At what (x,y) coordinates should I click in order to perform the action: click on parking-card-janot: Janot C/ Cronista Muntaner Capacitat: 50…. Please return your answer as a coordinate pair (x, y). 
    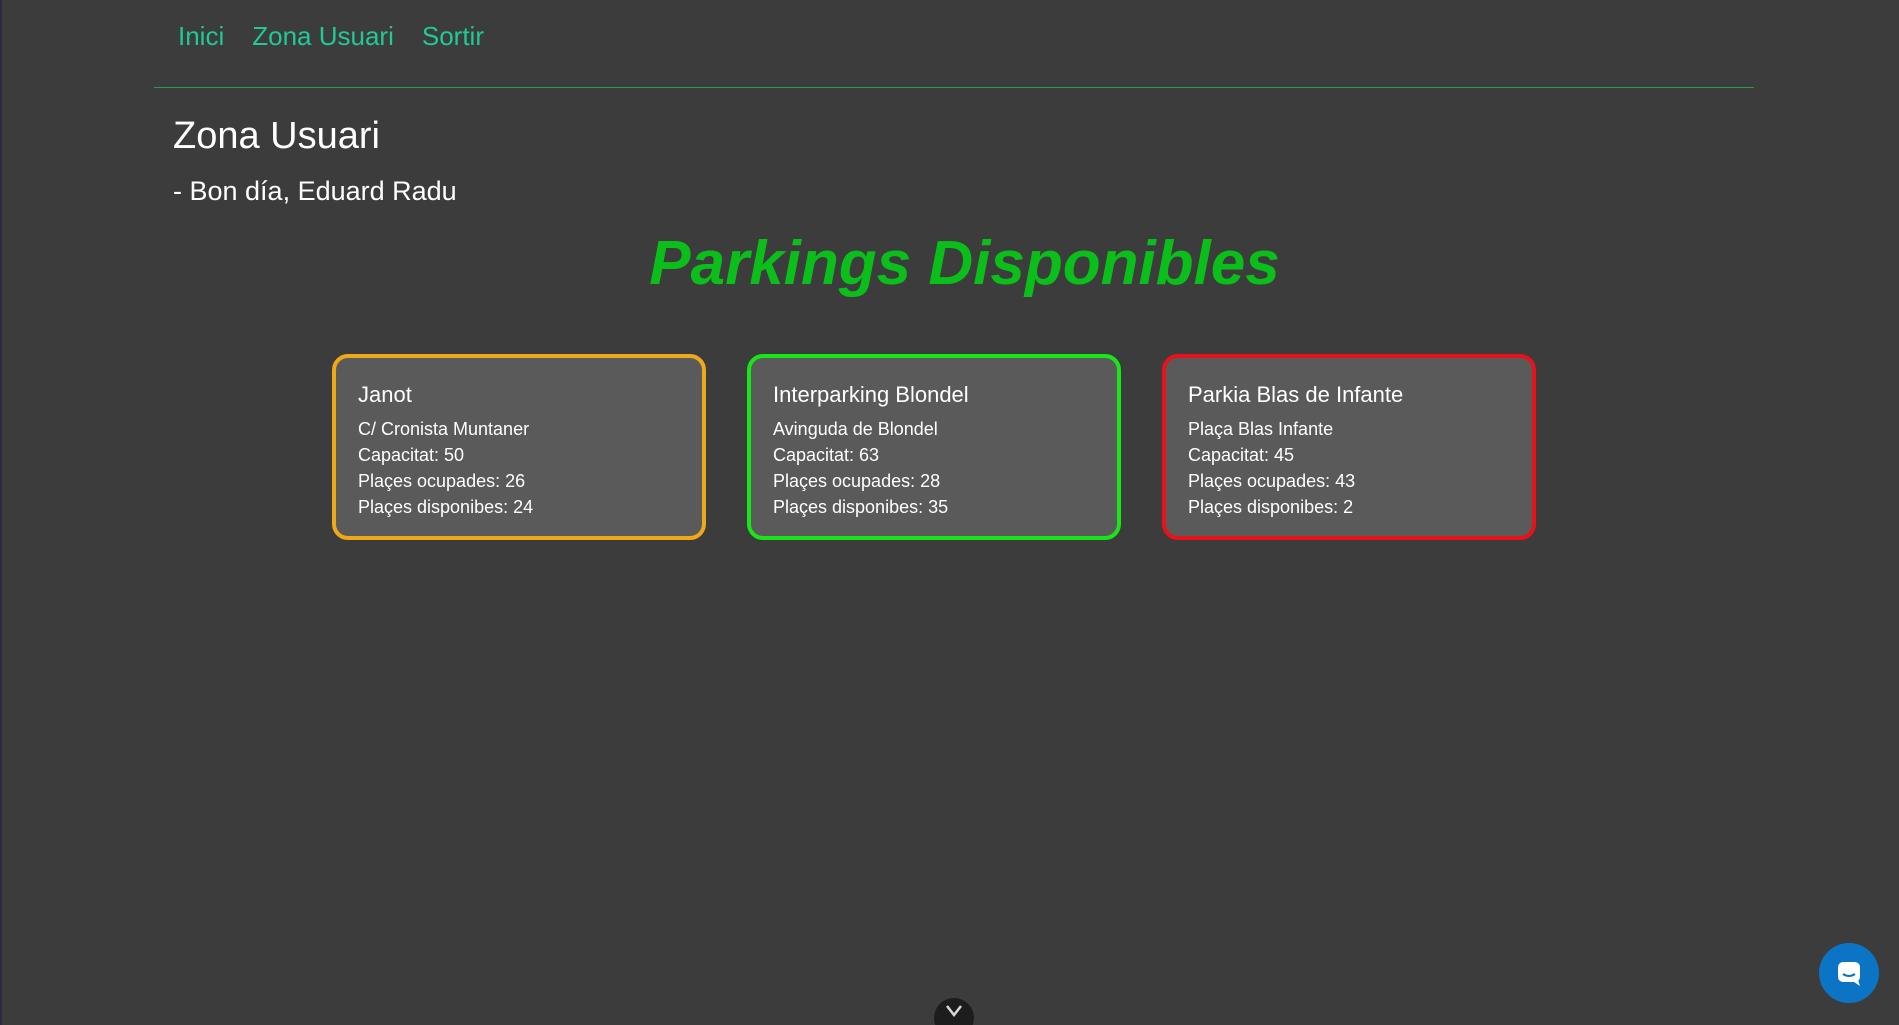
    Looking at the image, I should click on (519, 447).